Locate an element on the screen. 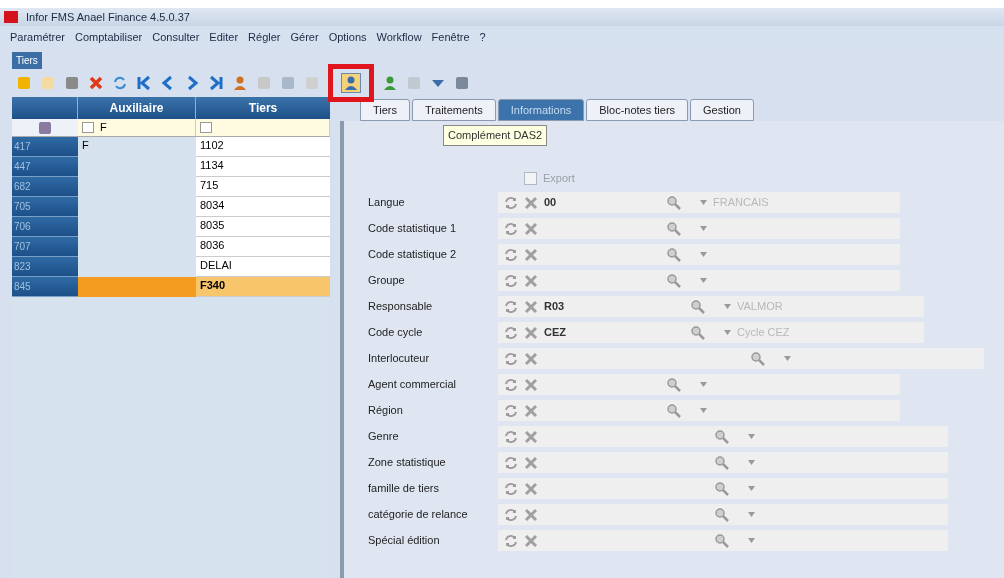  people-icon is located at coordinates (240, 83).